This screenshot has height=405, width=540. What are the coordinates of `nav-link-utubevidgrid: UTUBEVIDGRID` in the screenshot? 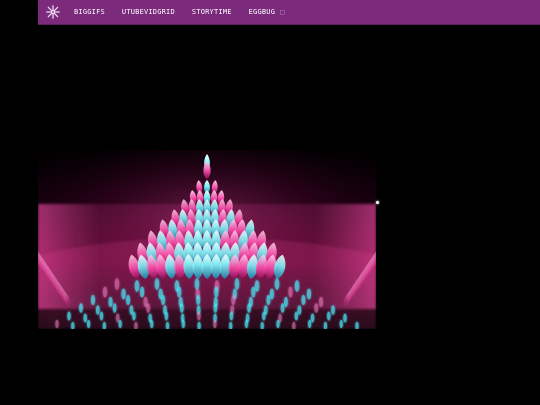 It's located at (148, 12).